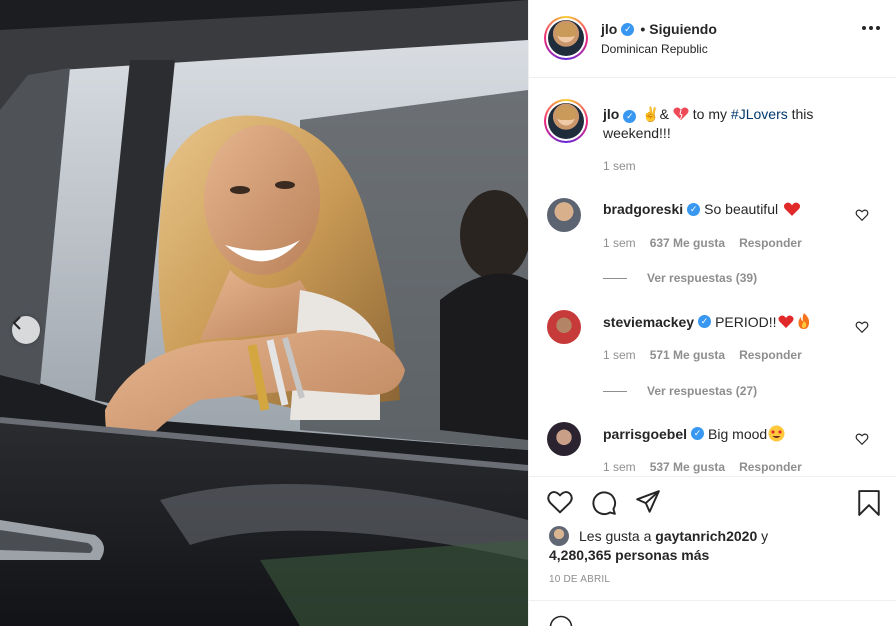  Describe the element at coordinates (702, 209) in the screenshot. I see `comment-text: bradgoreski ✓ So beautiful` at that location.